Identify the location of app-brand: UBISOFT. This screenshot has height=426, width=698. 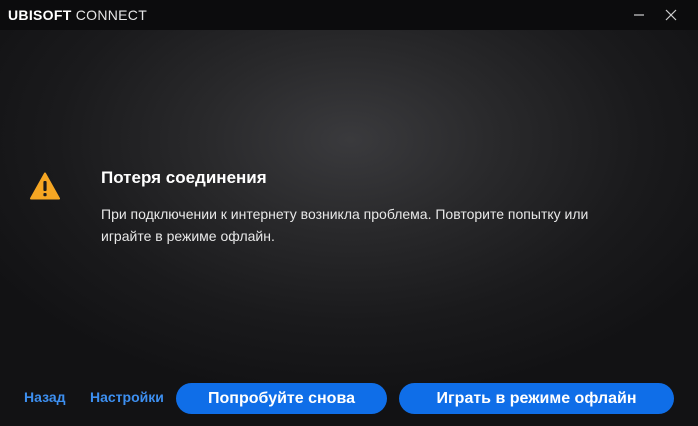
(40, 15).